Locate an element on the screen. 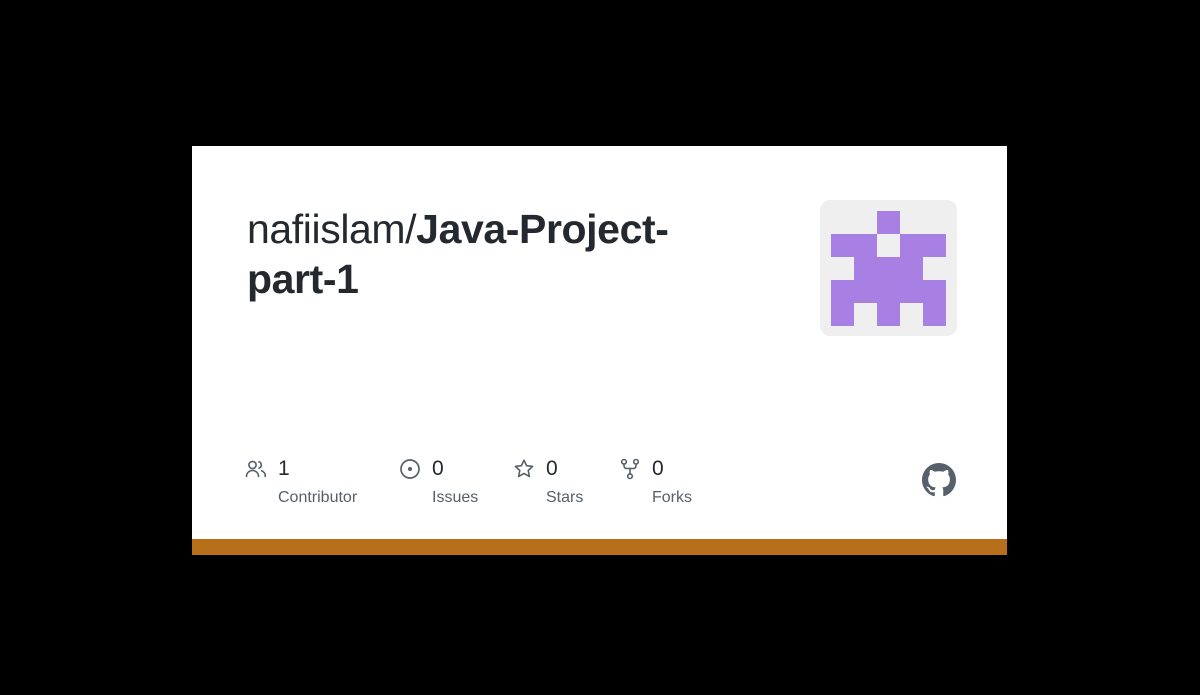 The height and width of the screenshot is (695, 1200). repo-owner-avatar is located at coordinates (888, 268).